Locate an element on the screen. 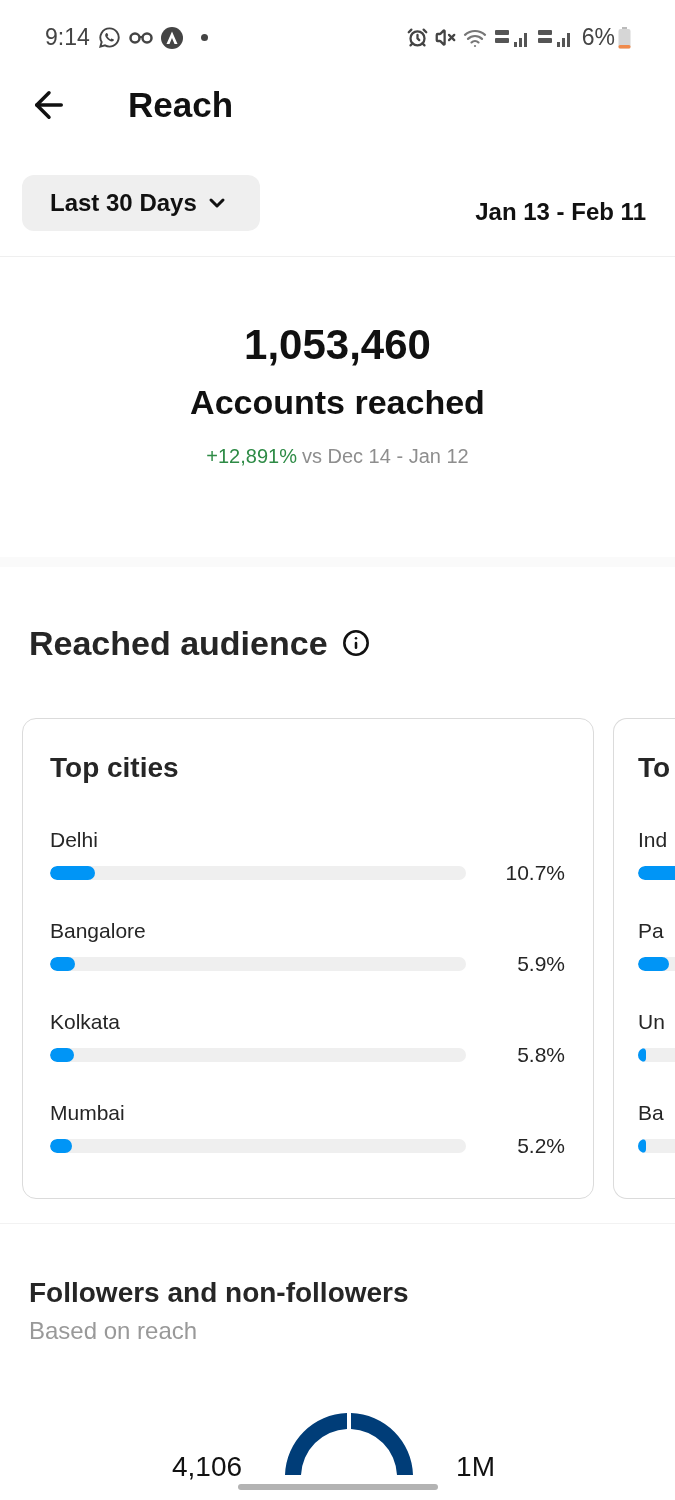 This screenshot has height=1500, width=675. percent-value: 5.9% is located at coordinates (540, 964).